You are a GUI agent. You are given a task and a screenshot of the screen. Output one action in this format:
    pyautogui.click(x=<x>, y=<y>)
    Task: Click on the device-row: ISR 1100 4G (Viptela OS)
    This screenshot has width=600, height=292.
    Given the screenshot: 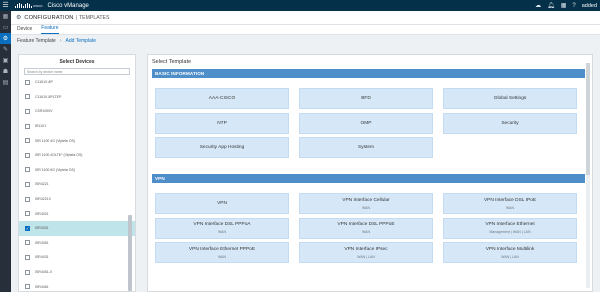 What is the action you would take?
    pyautogui.click(x=77, y=140)
    